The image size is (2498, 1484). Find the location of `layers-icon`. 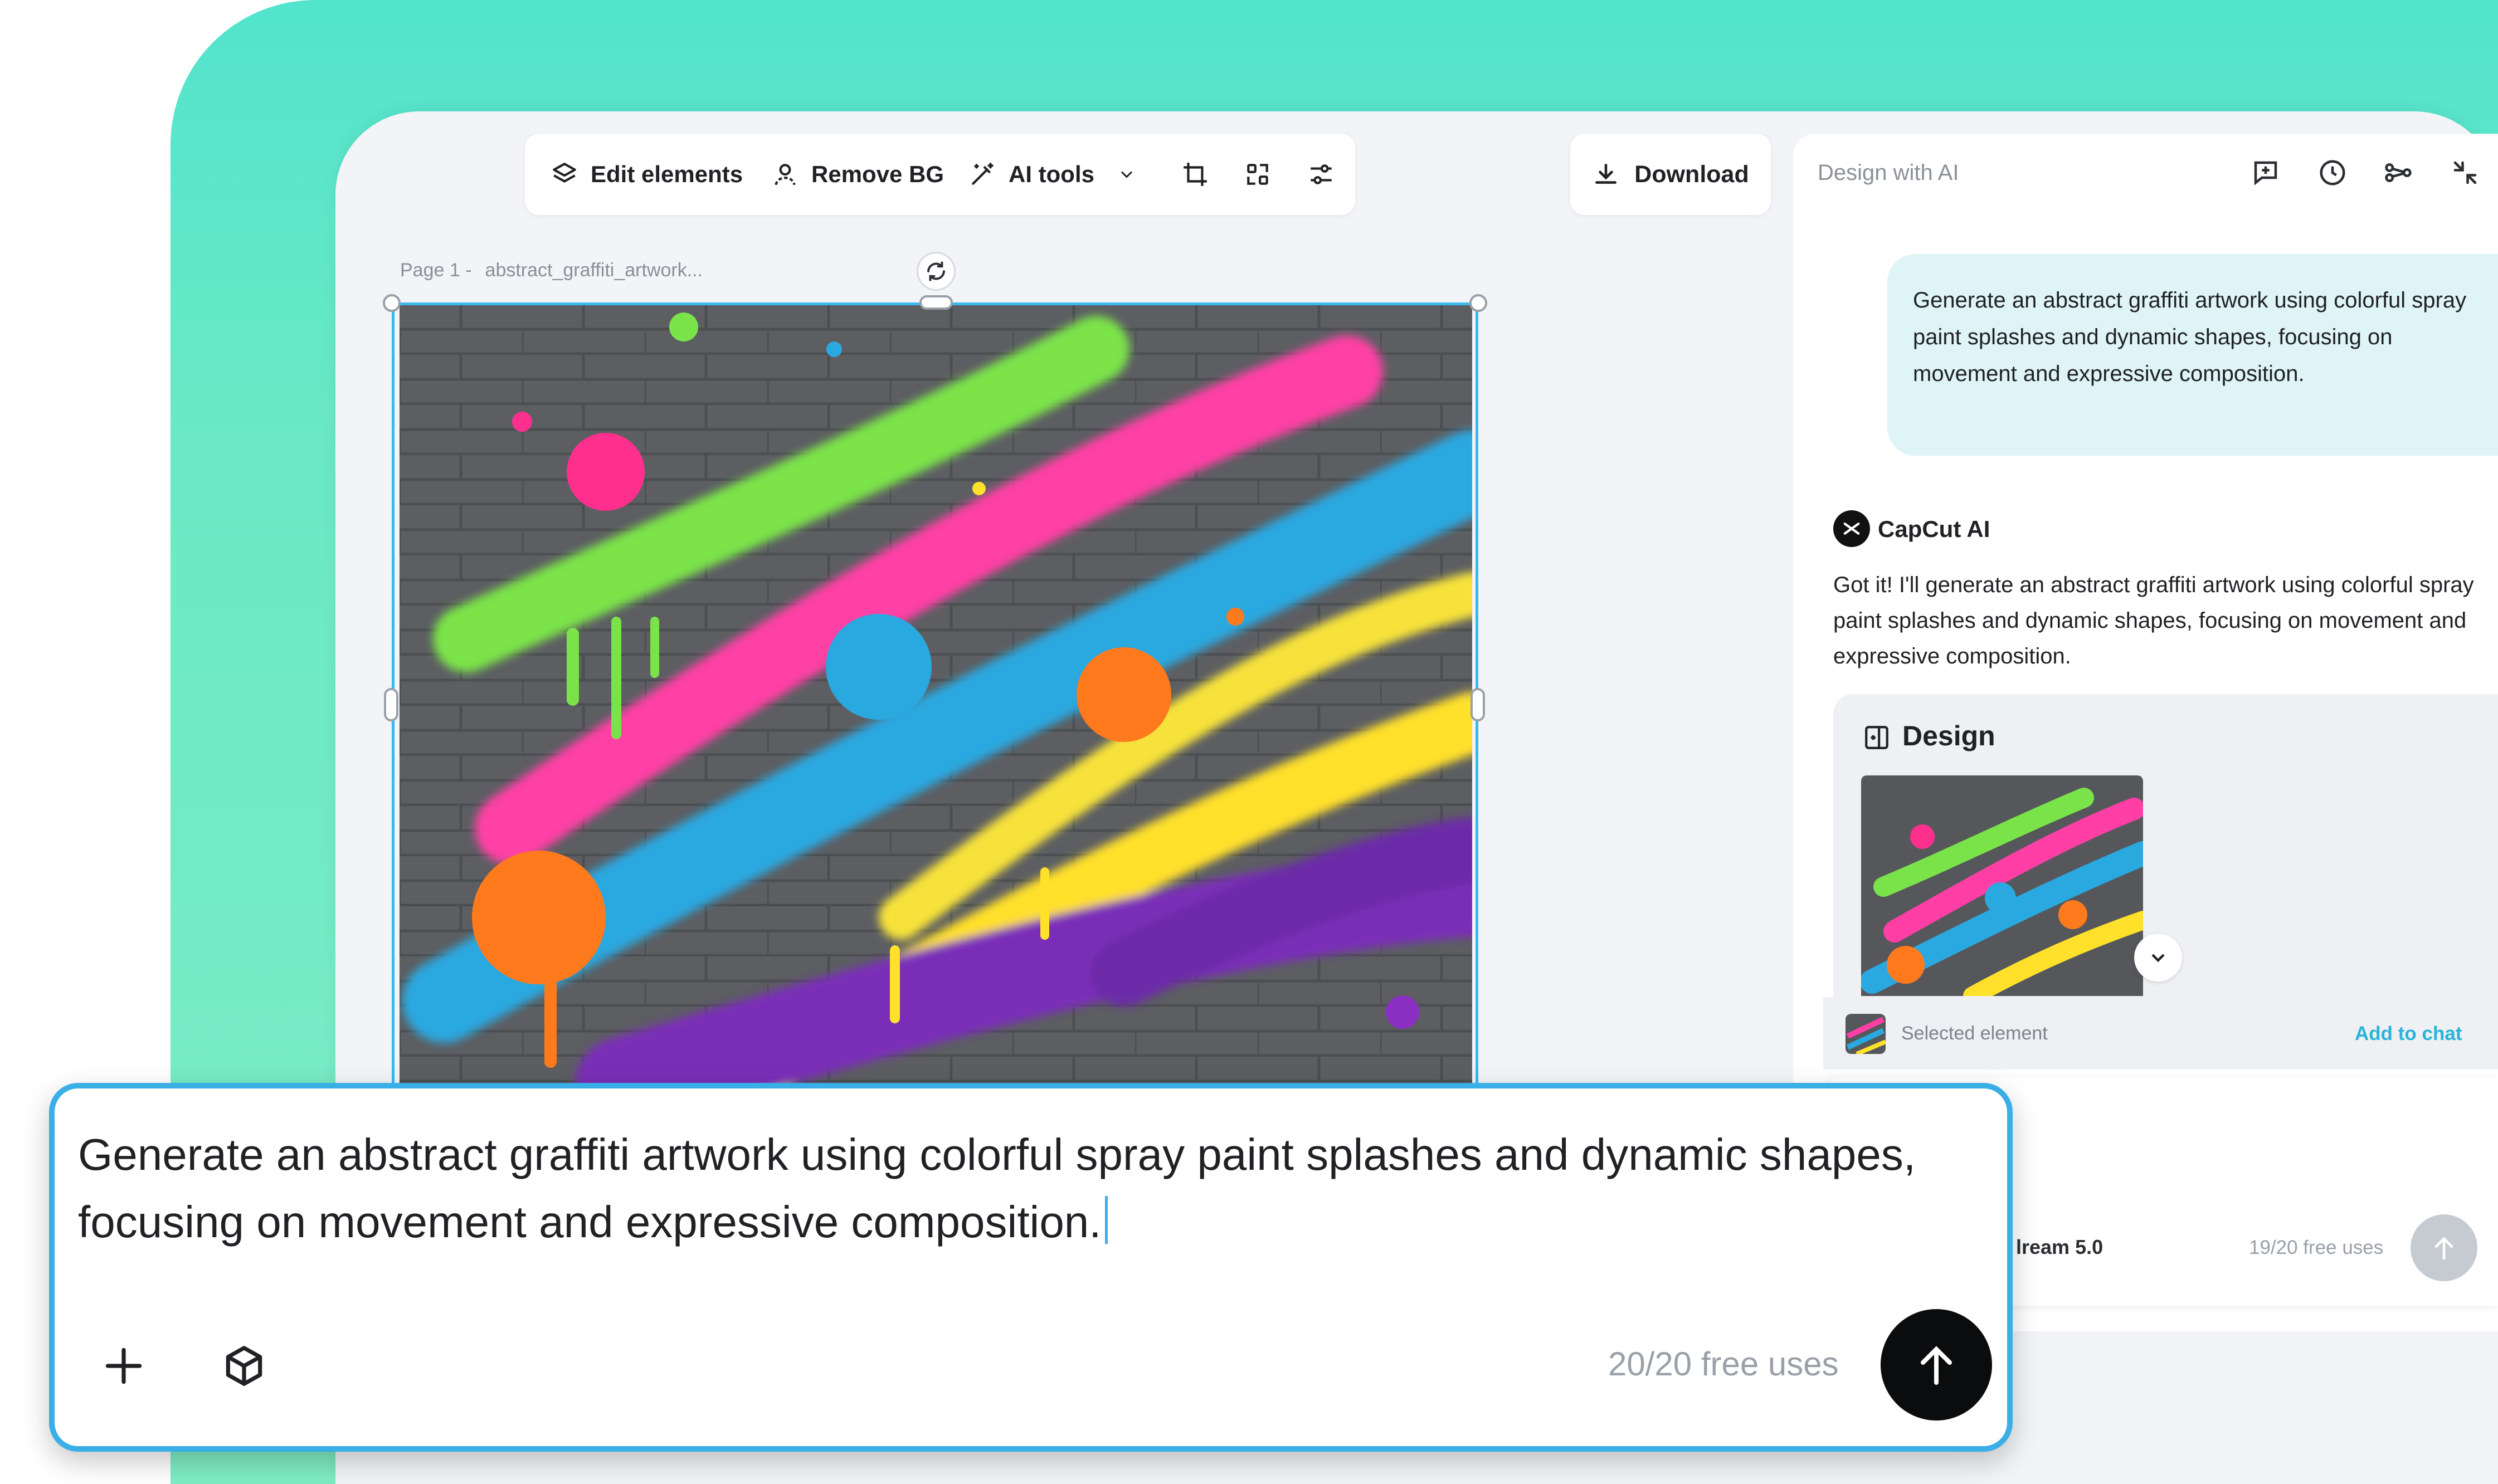

layers-icon is located at coordinates (564, 173).